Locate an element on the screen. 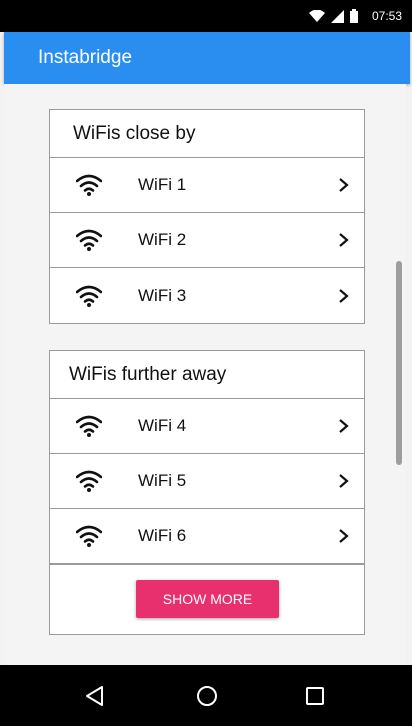  wifi-status-icon is located at coordinates (316, 16).